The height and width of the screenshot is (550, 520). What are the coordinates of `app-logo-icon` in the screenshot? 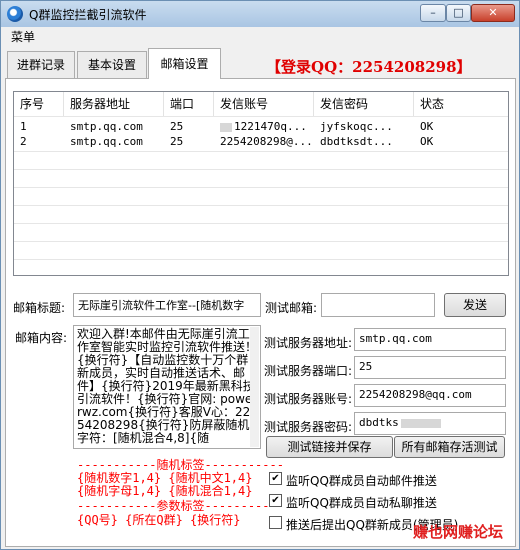 It's located at (15, 14).